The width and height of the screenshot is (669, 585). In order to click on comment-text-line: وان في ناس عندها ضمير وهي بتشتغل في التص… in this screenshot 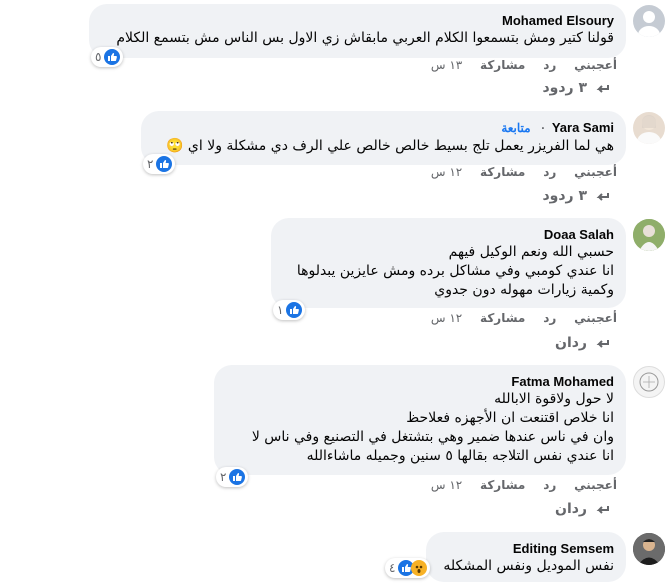, I will do `click(432, 437)`.